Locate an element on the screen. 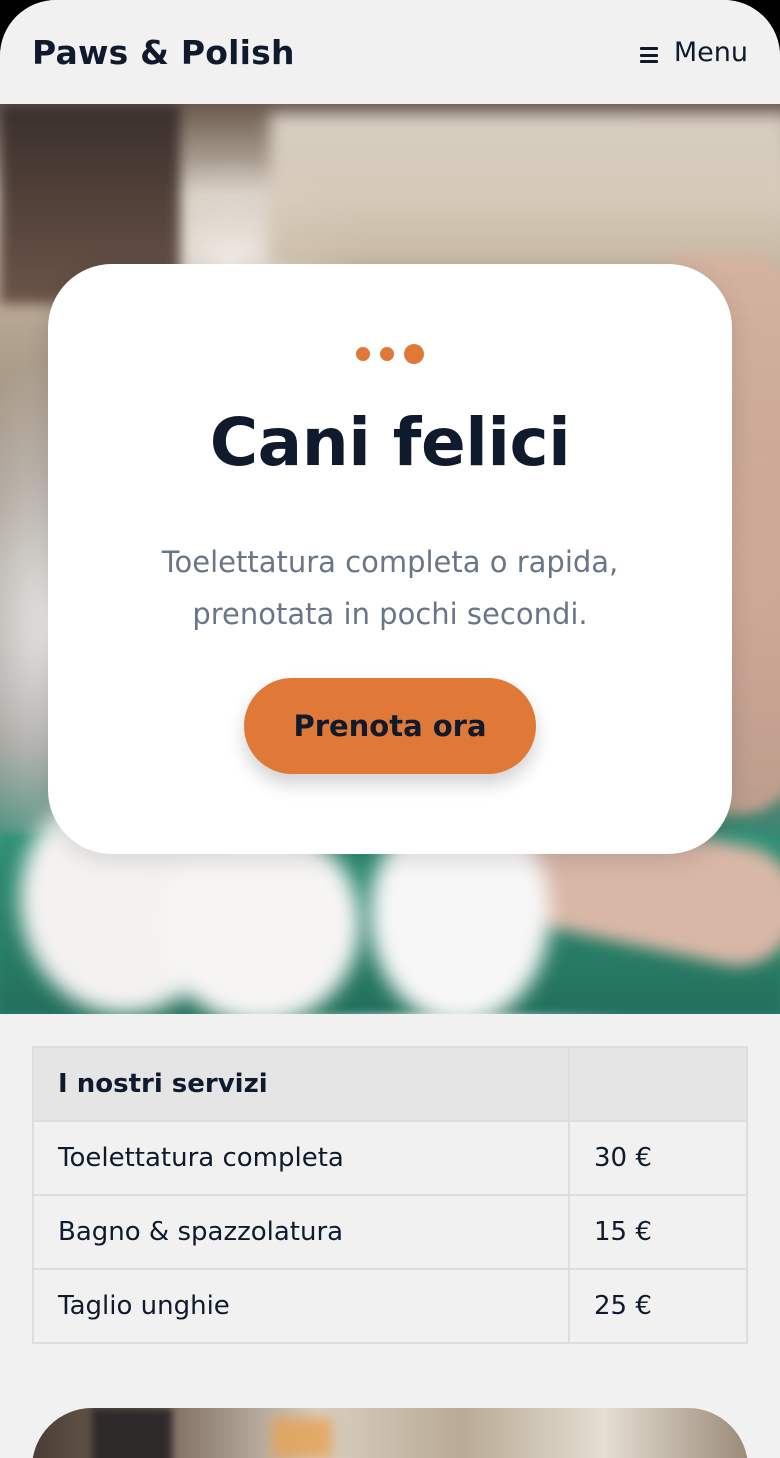  site-header: Paws & Polish Menu is located at coordinates (390, 52).